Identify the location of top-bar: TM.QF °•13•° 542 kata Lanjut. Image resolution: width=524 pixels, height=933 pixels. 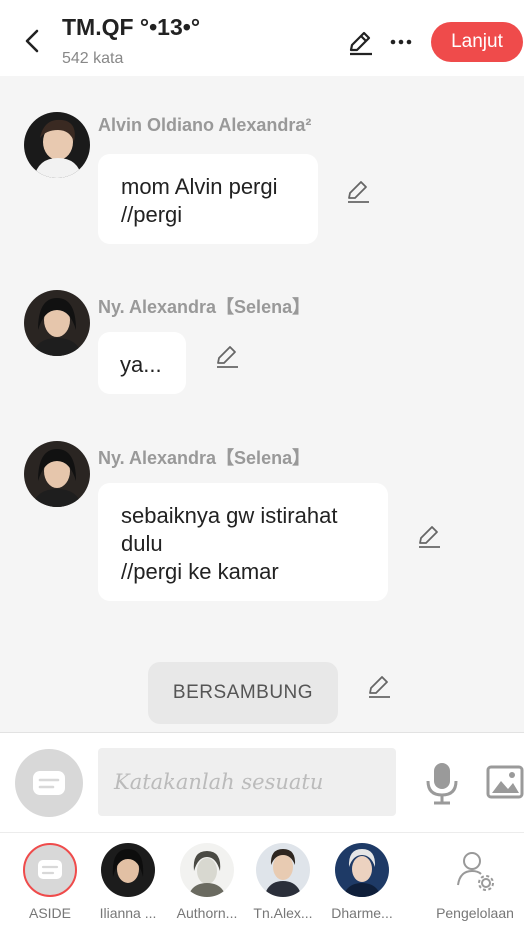
(262, 38).